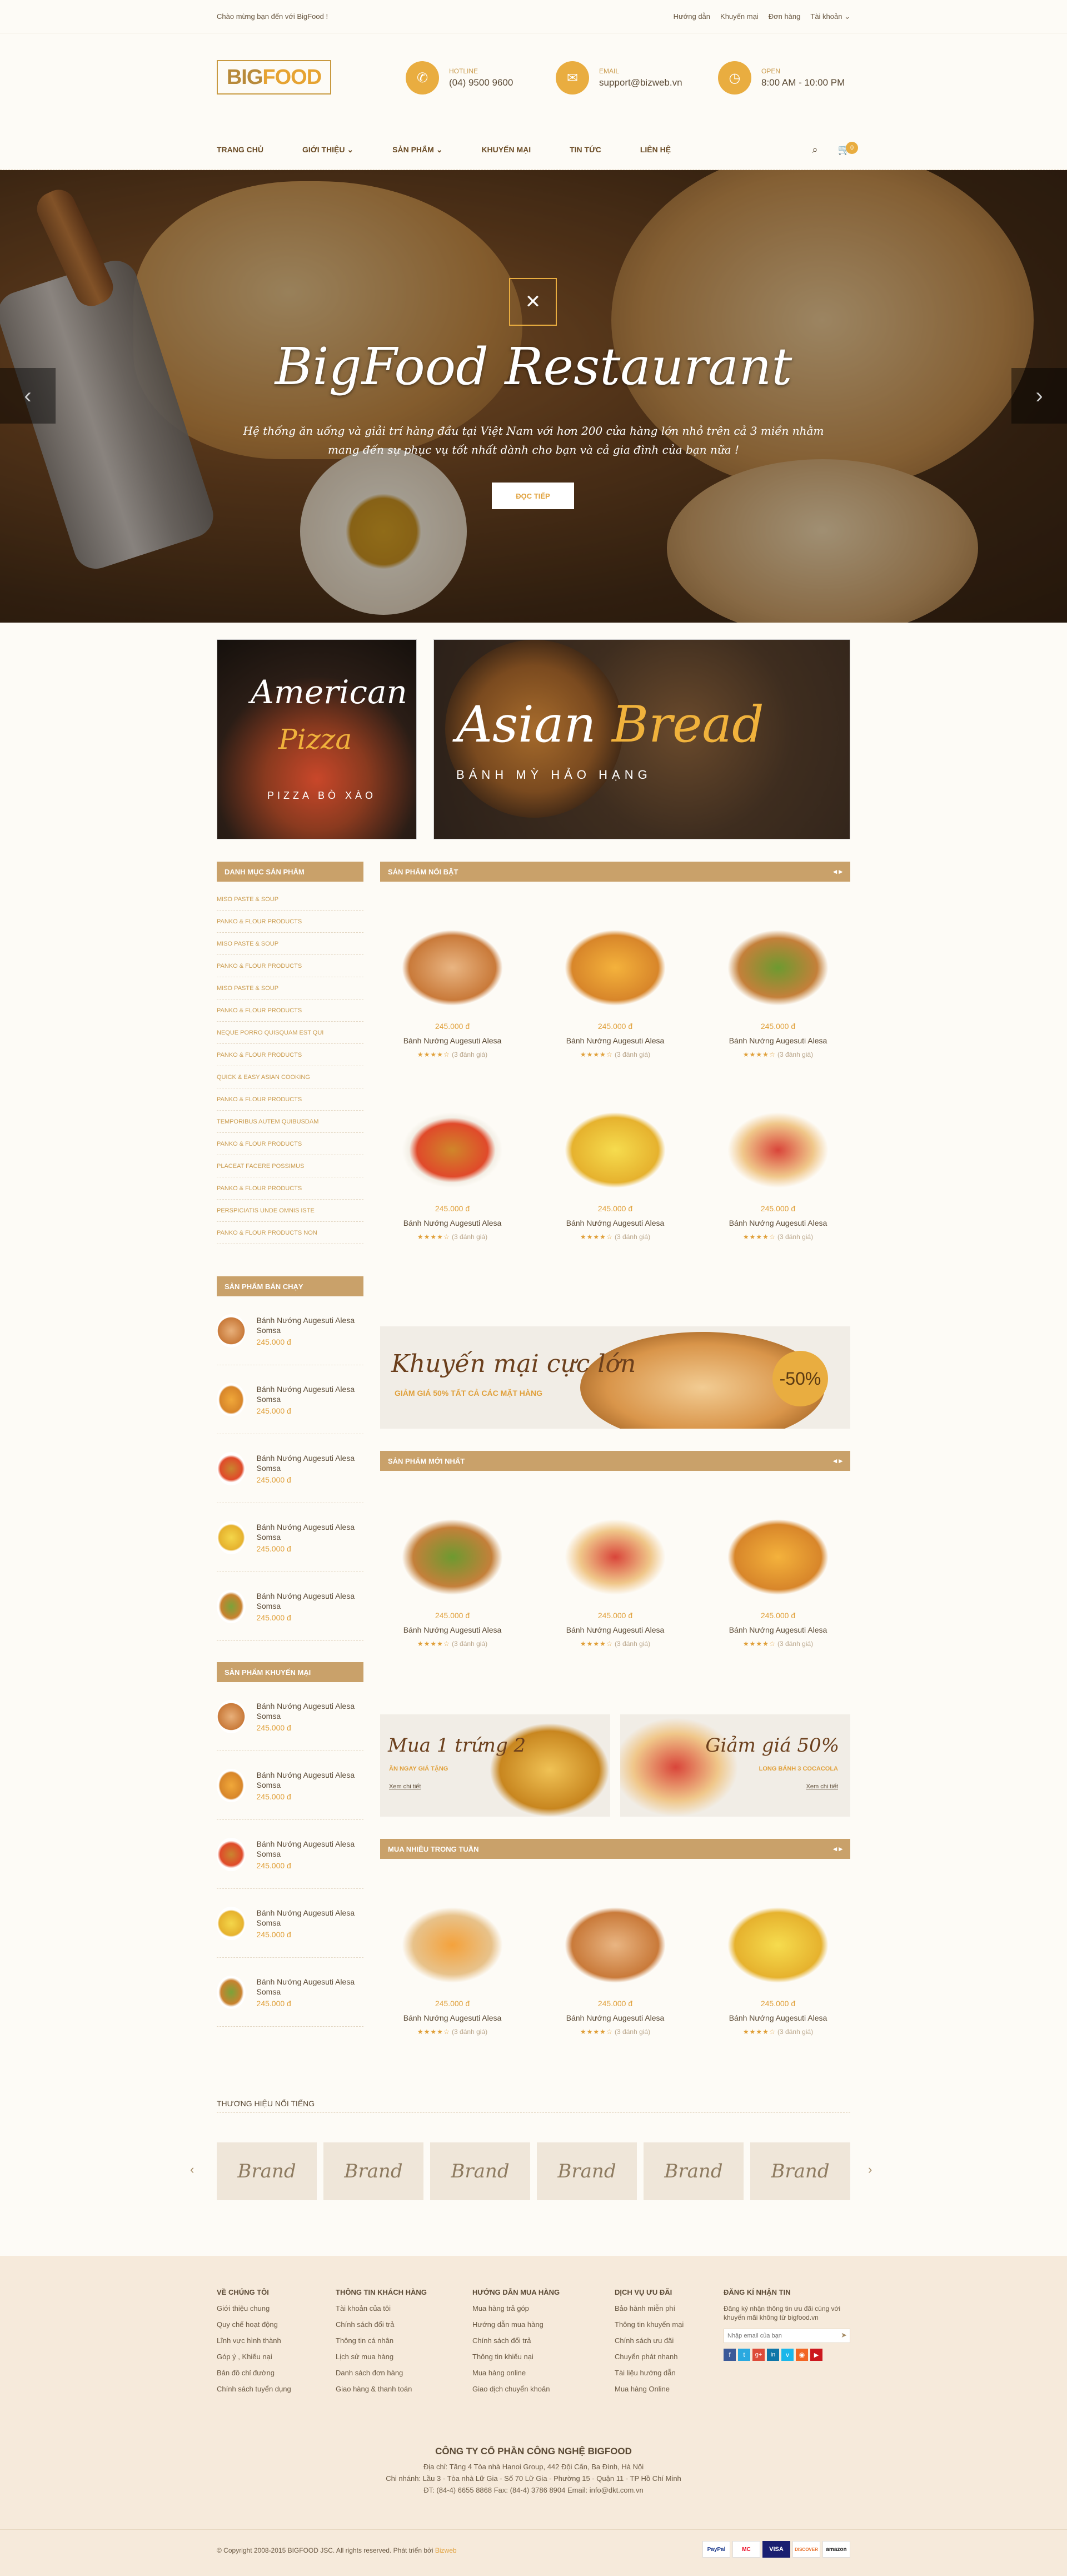 The width and height of the screenshot is (1067, 2576). What do you see at coordinates (317, 739) in the screenshot?
I see `pizza-banner: American Pizza PIZZA BÒ XÀO` at bounding box center [317, 739].